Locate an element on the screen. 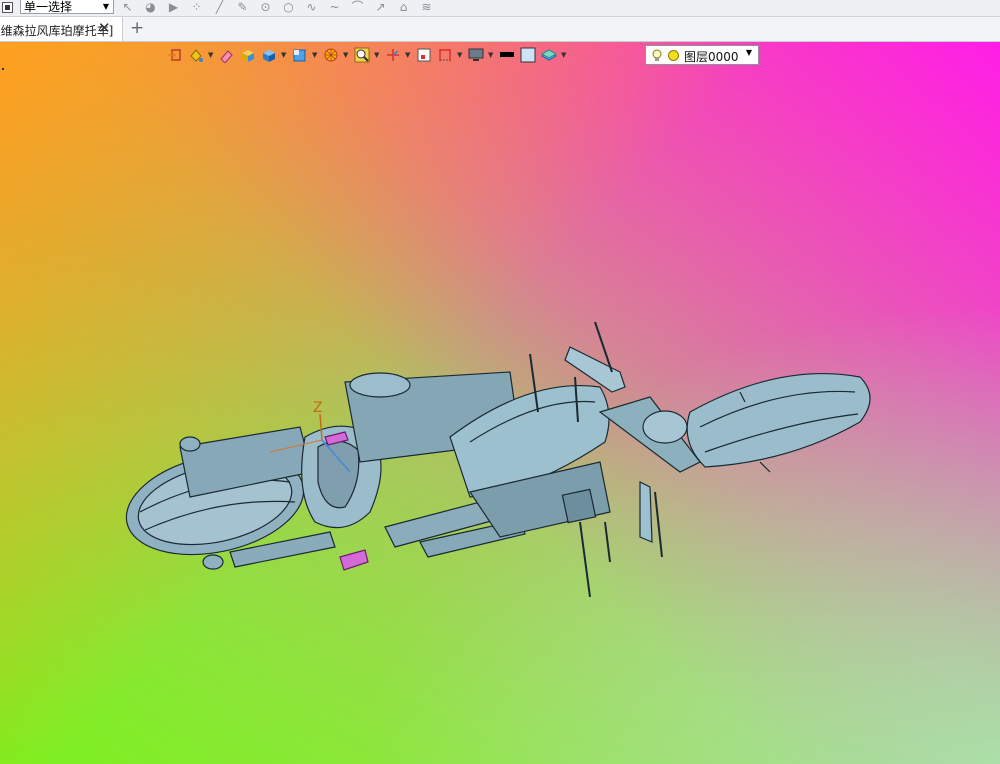 This screenshot has height=764, width=1000. hat-icon: ⌂ is located at coordinates (403, 7).